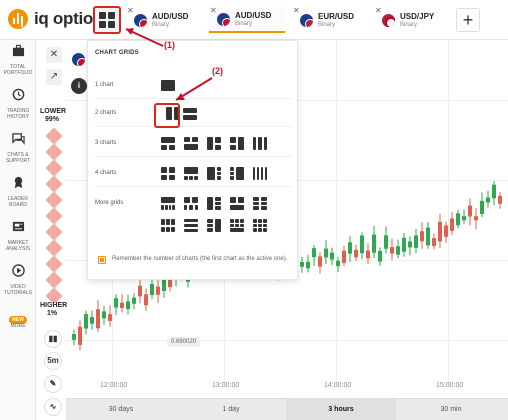  Describe the element at coordinates (451, 409) in the screenshot. I see `range-30-min: 30 min` at that location.